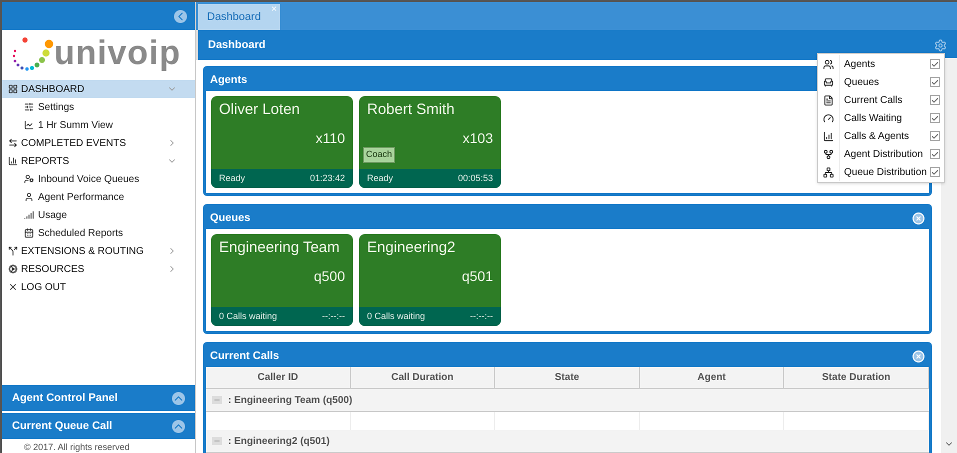  I want to click on menu-item: Agent Distribution, so click(881, 154).